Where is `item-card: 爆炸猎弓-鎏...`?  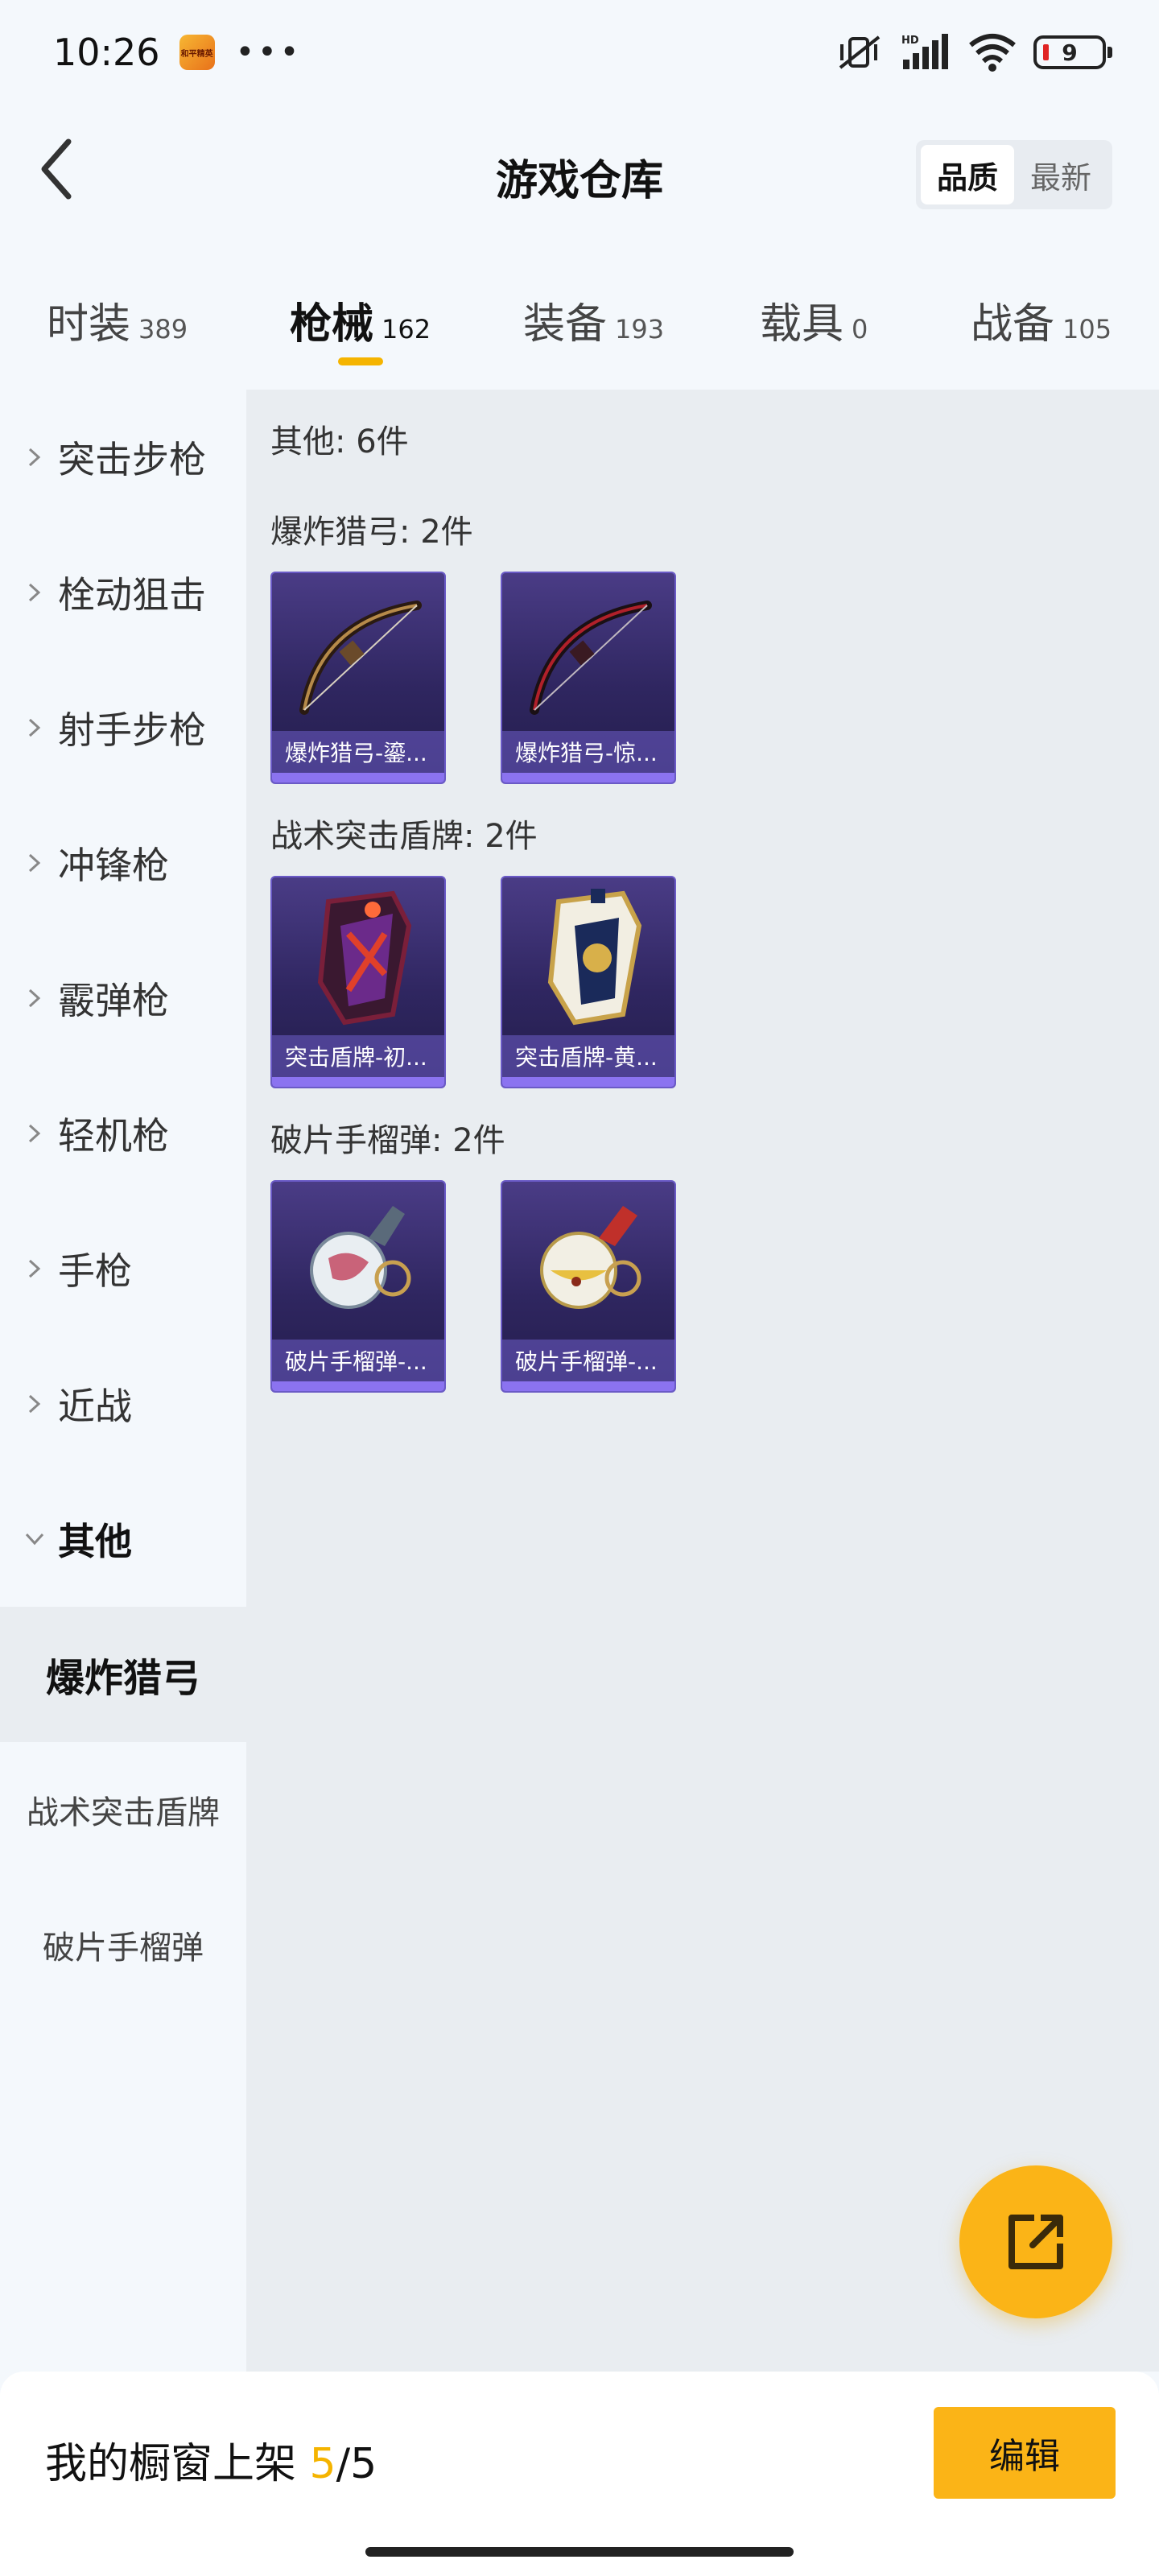 item-card: 爆炸猎弓-鎏... is located at coordinates (358, 678).